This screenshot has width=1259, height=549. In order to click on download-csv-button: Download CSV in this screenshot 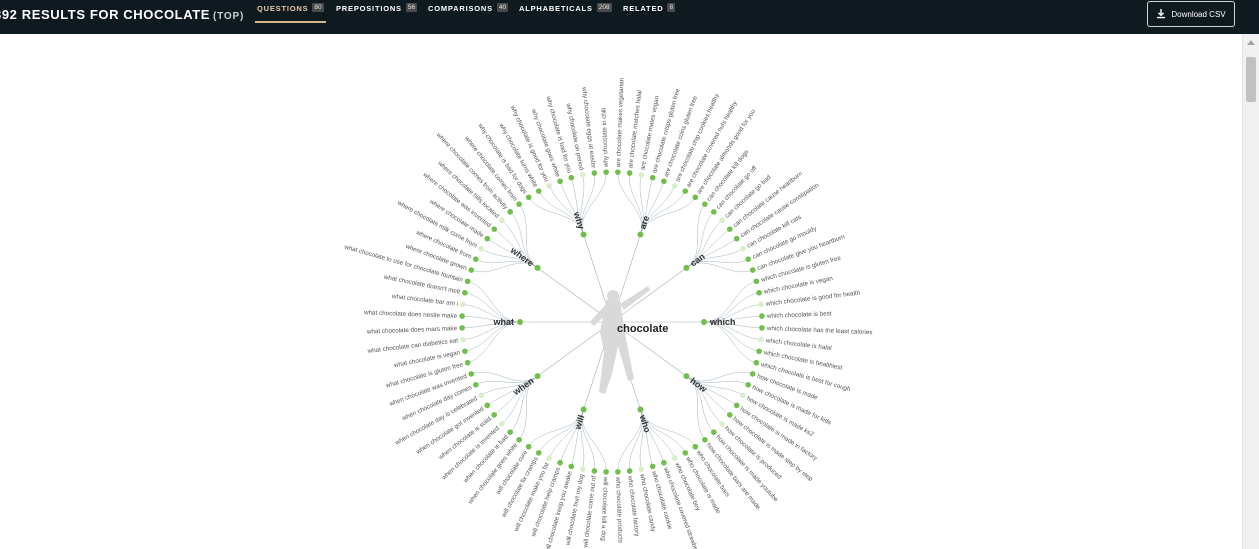, I will do `click(1191, 14)`.